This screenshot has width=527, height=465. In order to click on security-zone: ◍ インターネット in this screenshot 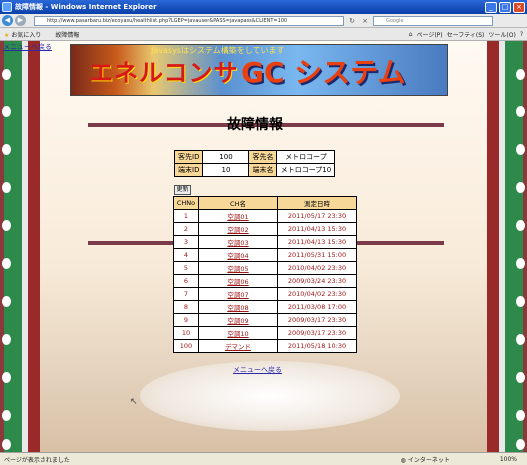, I will do `click(425, 459)`.